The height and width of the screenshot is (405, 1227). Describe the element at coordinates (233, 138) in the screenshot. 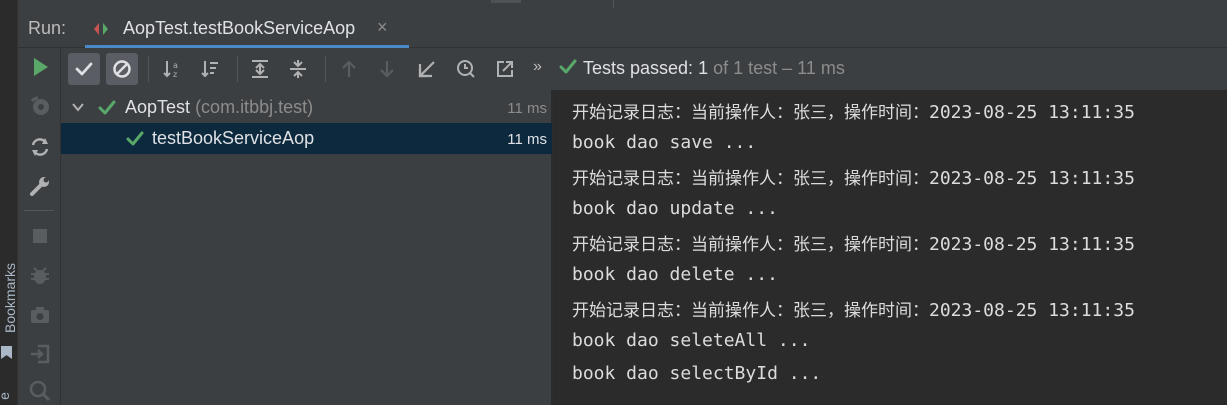

I see `test-method-name: testBookServiceAop` at that location.